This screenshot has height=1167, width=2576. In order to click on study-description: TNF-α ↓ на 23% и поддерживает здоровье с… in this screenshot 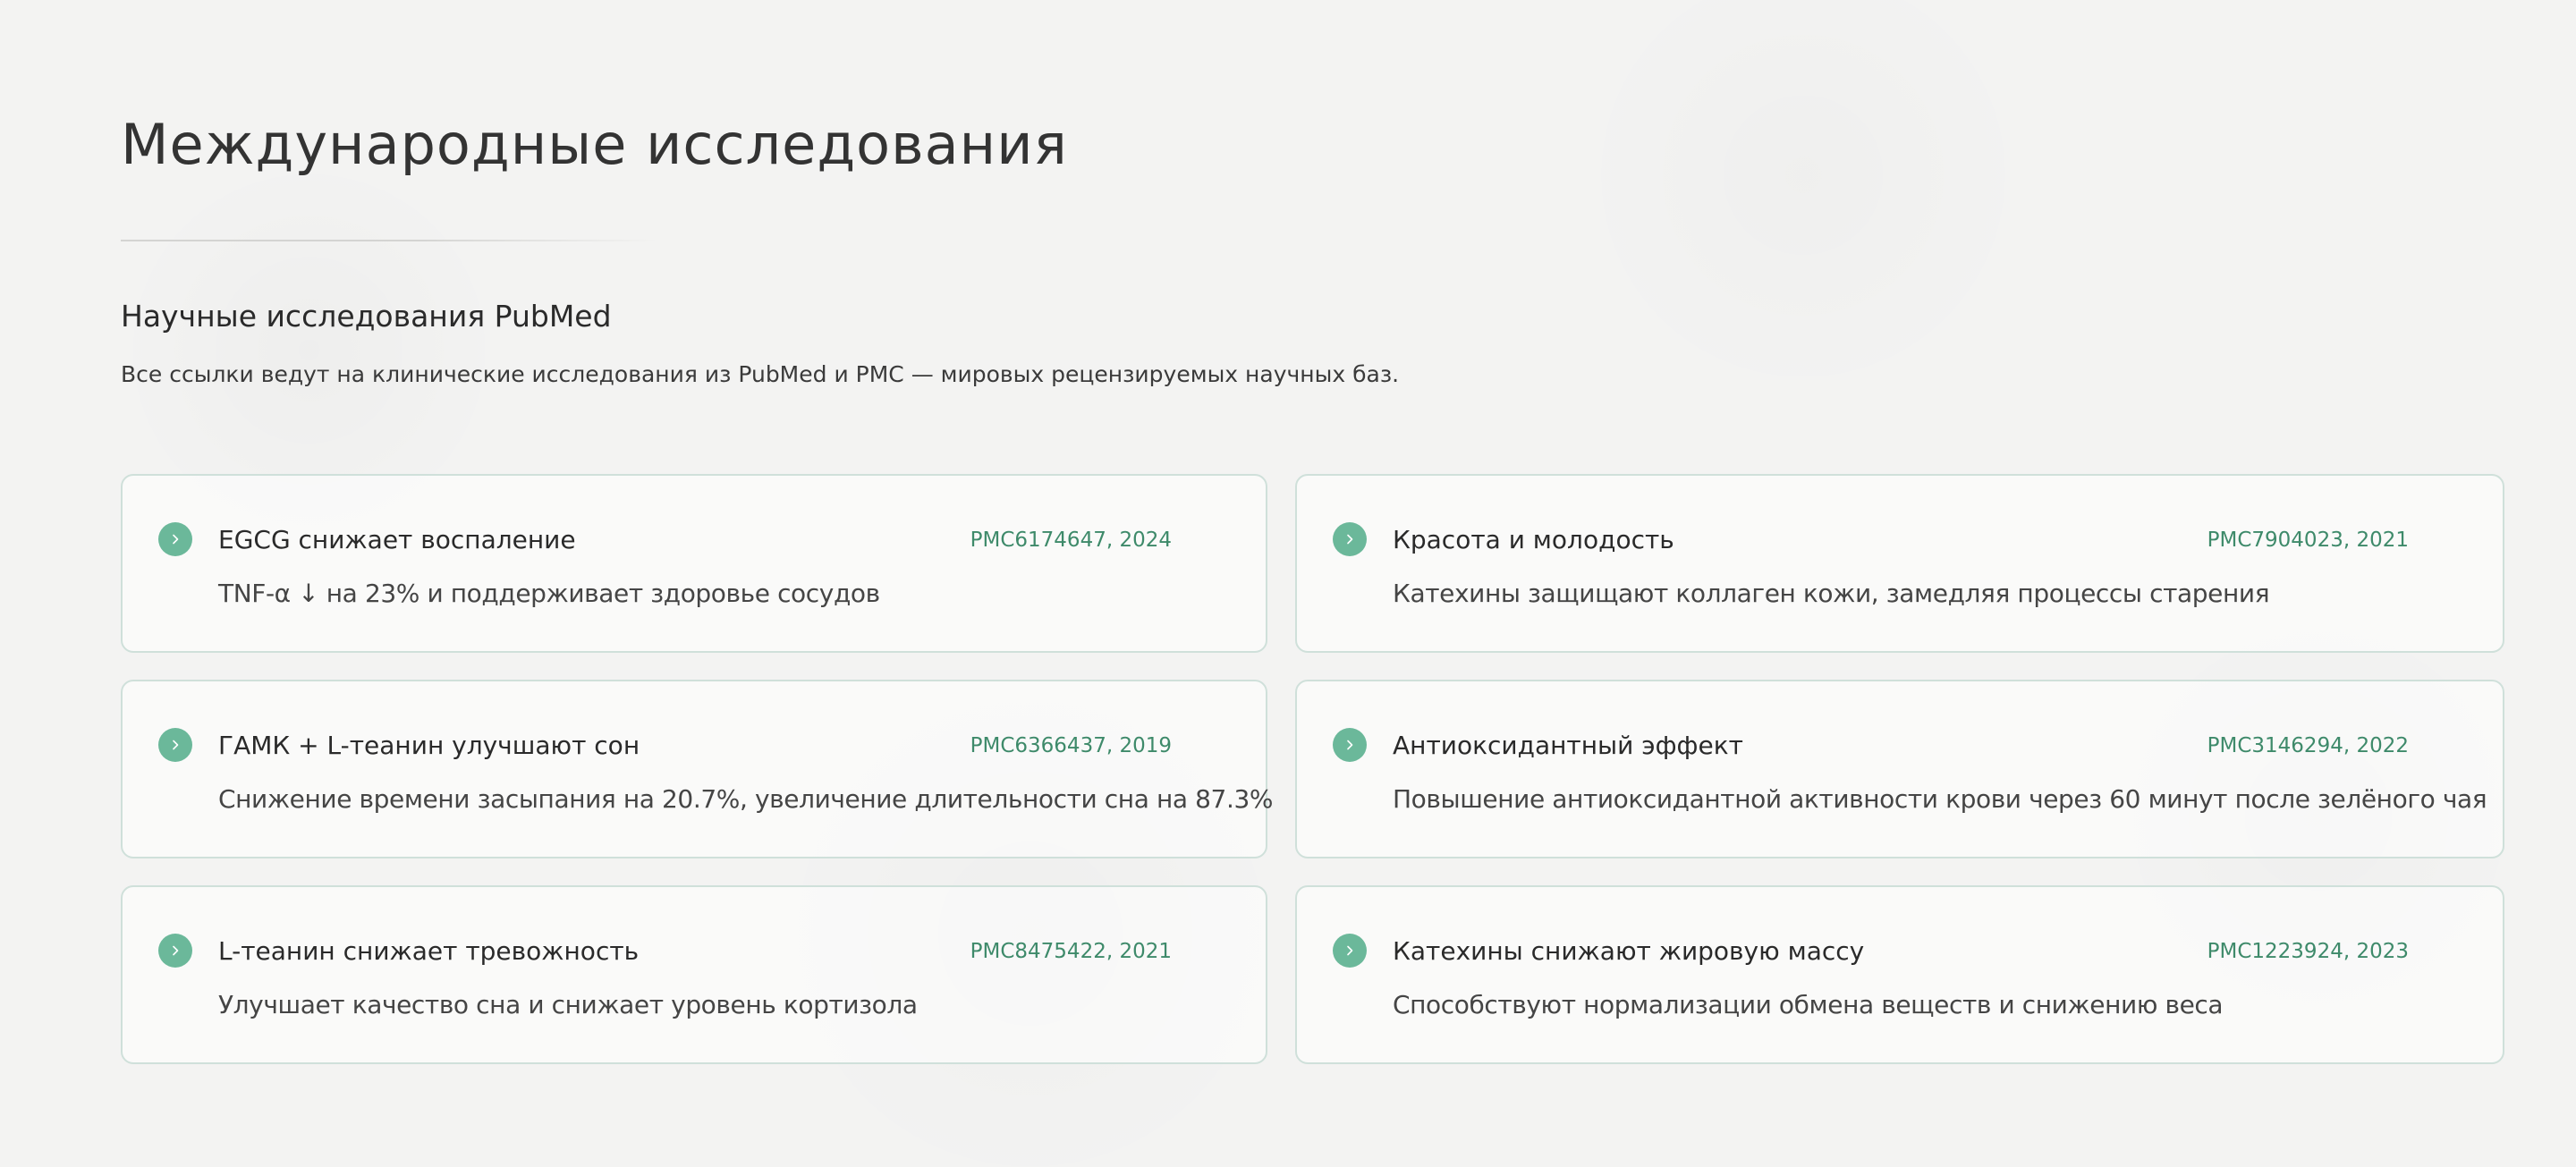, I will do `click(549, 593)`.